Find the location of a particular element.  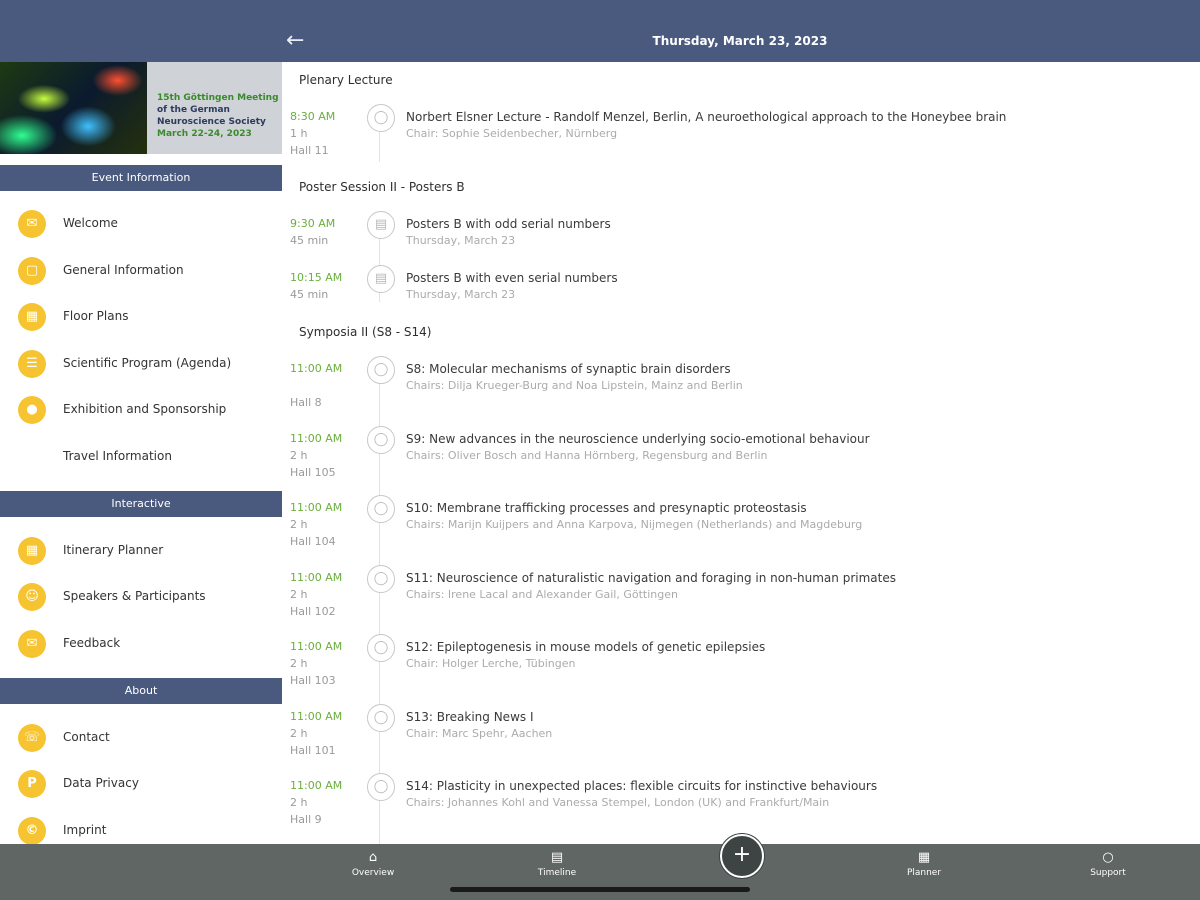

sidebar-item-label: Welcome is located at coordinates (90, 223).